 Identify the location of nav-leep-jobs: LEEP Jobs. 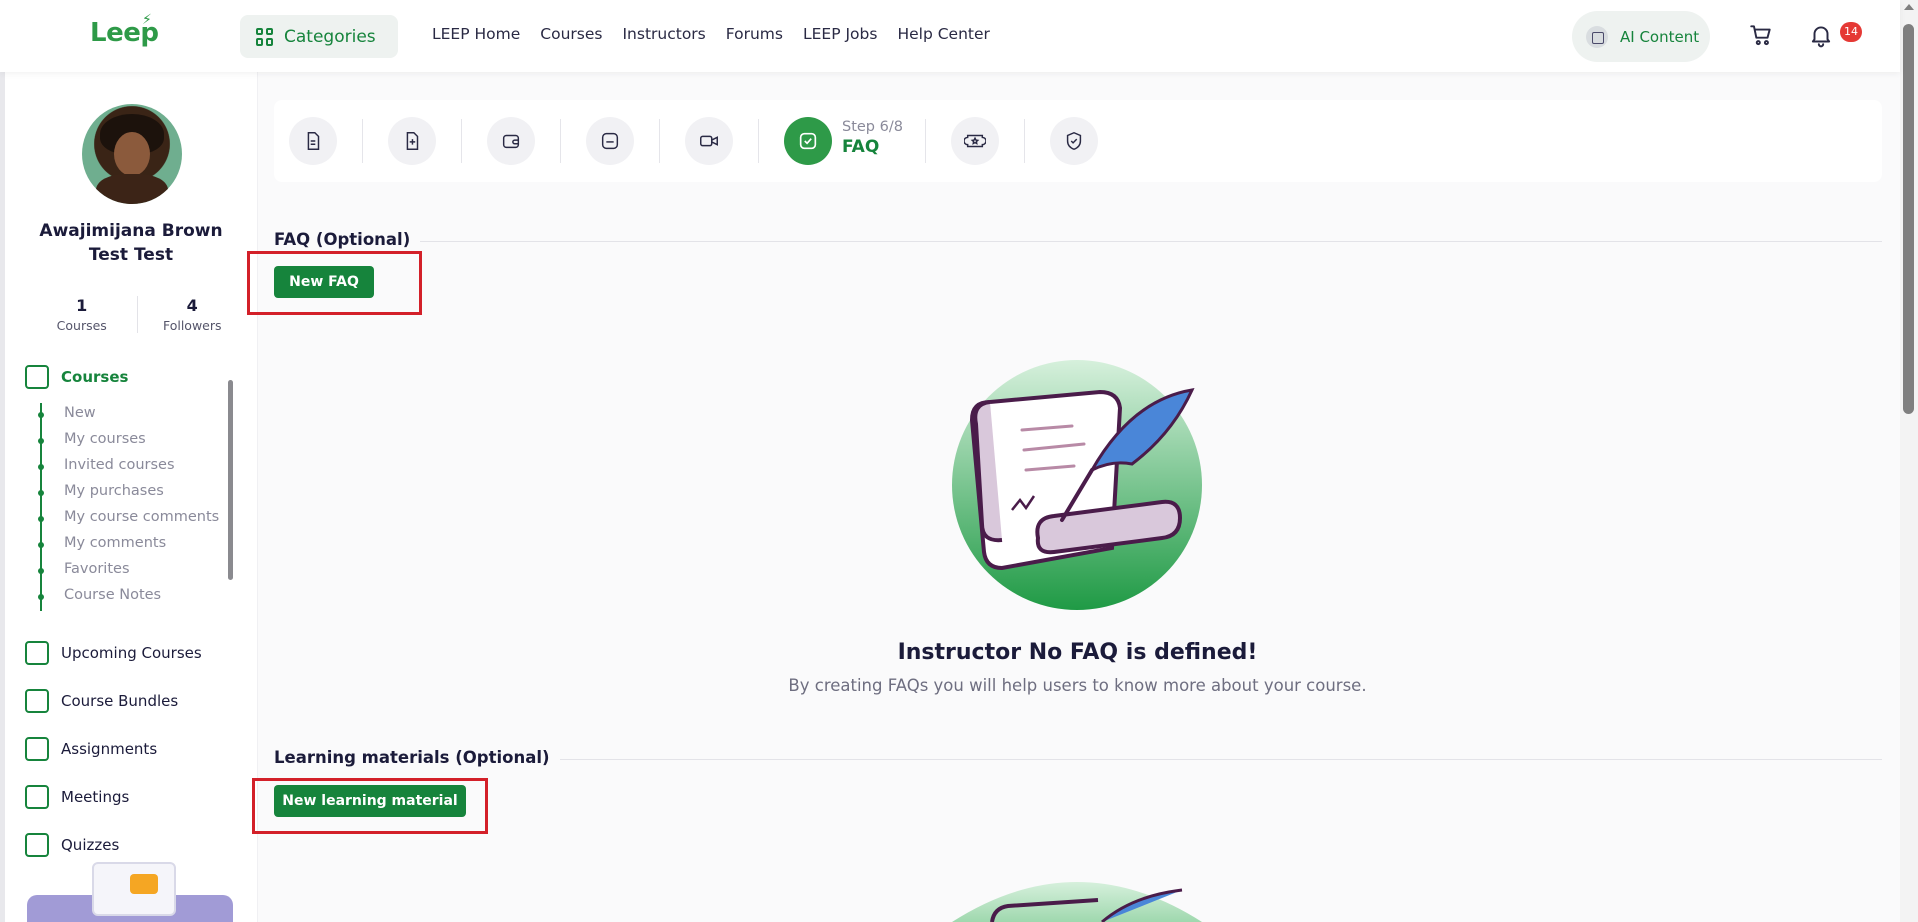
(840, 34).